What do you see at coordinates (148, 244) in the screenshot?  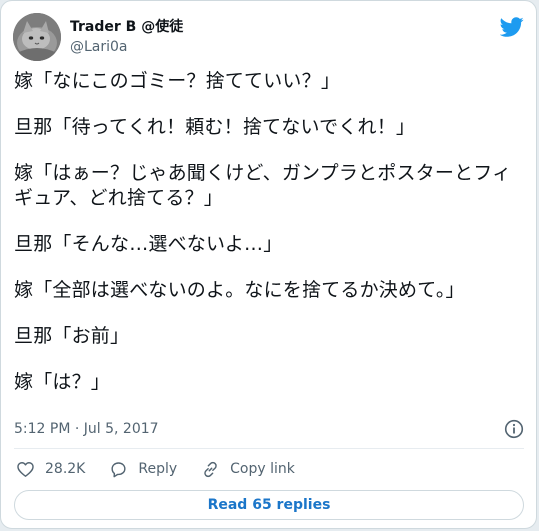 I see `tweet-line: 旦那「そんな…選べないよ…」` at bounding box center [148, 244].